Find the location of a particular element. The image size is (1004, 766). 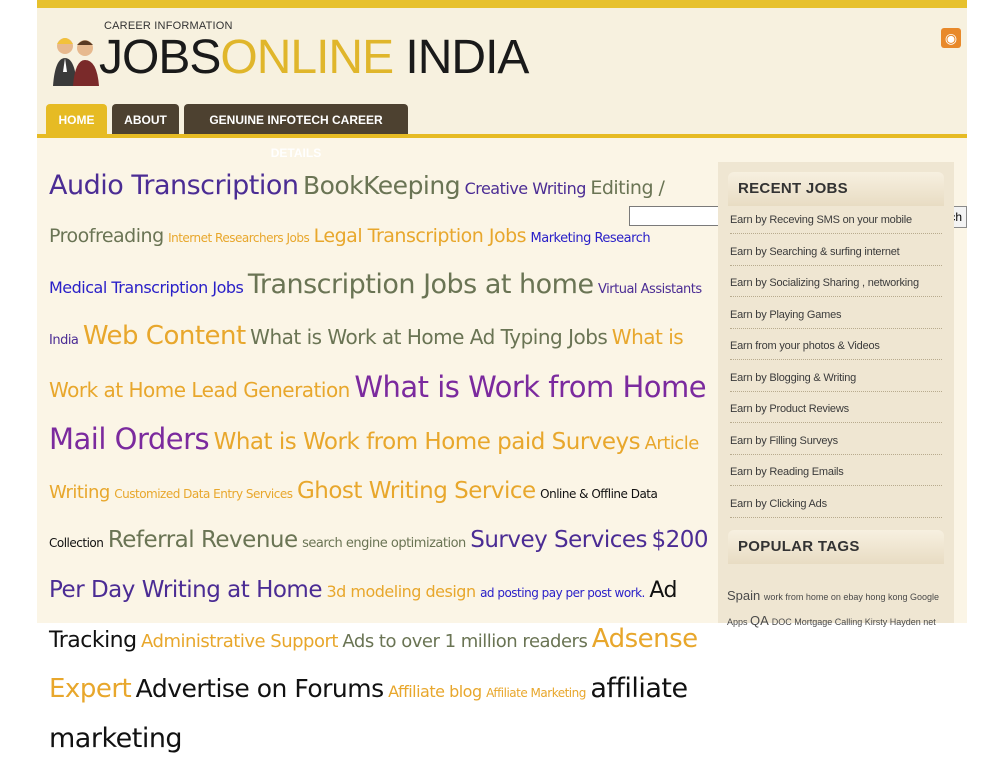

recent-job-item: Earn by Filling Surveys is located at coordinates (836, 445).